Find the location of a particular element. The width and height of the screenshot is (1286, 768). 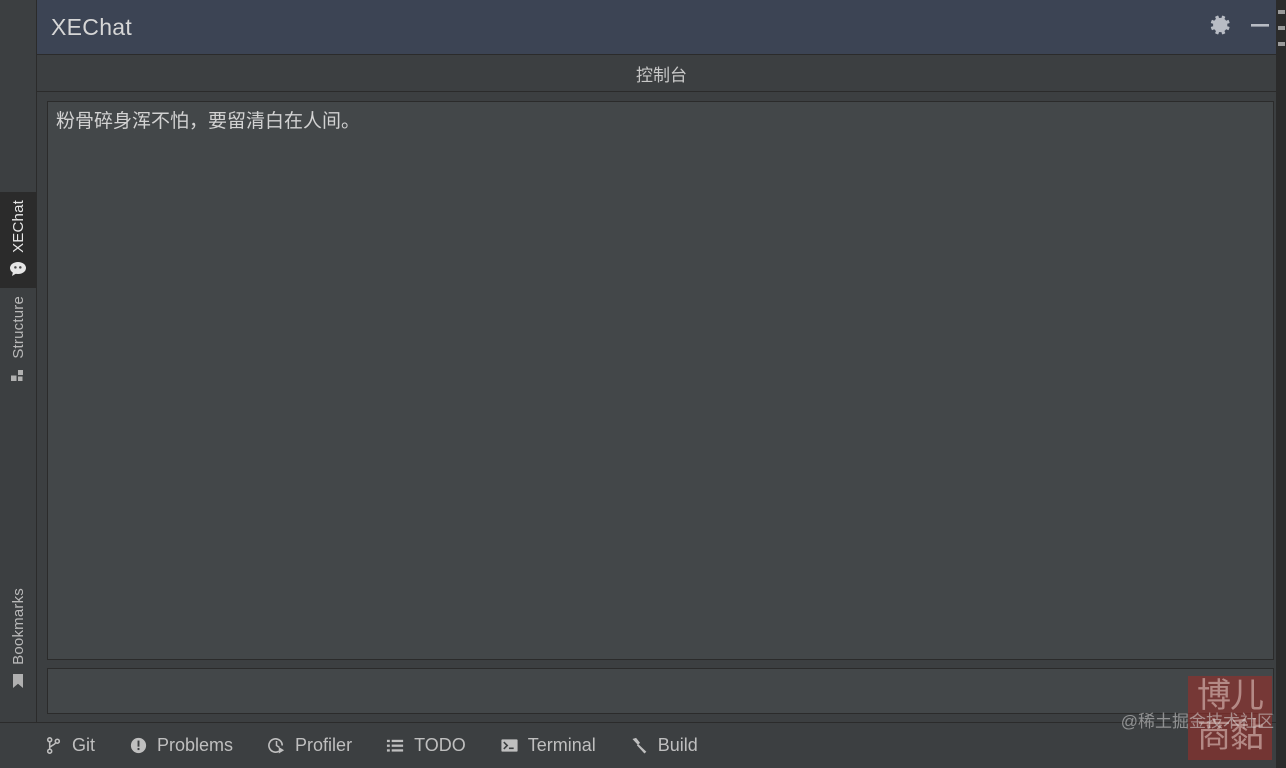

message-input is located at coordinates (660, 691).